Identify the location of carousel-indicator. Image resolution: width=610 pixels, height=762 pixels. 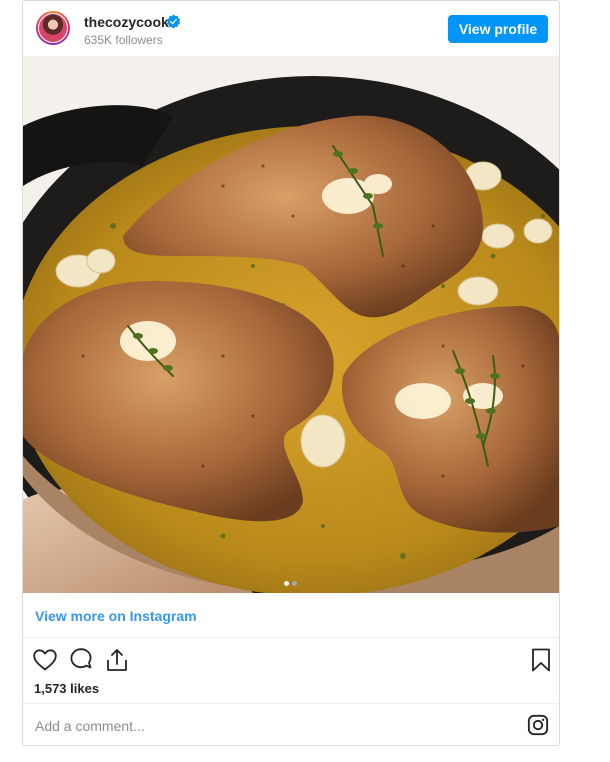
(292, 579).